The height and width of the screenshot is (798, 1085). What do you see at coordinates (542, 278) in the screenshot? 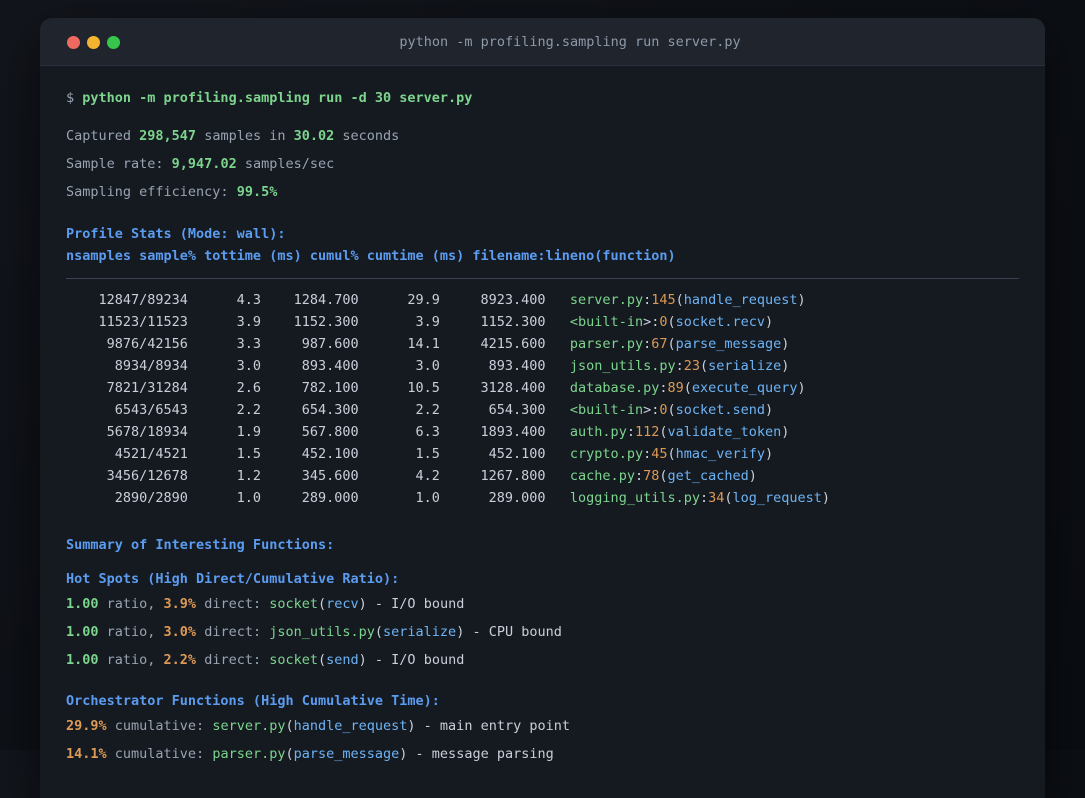
I see `table-divider` at bounding box center [542, 278].